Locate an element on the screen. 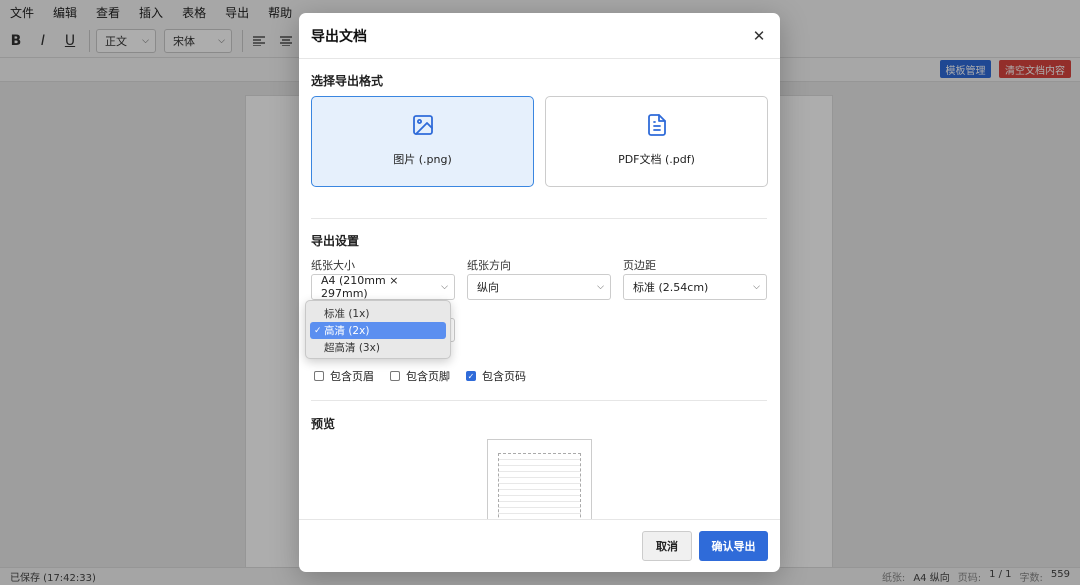  quality-option-1x: 标准 (1x) is located at coordinates (378, 313).